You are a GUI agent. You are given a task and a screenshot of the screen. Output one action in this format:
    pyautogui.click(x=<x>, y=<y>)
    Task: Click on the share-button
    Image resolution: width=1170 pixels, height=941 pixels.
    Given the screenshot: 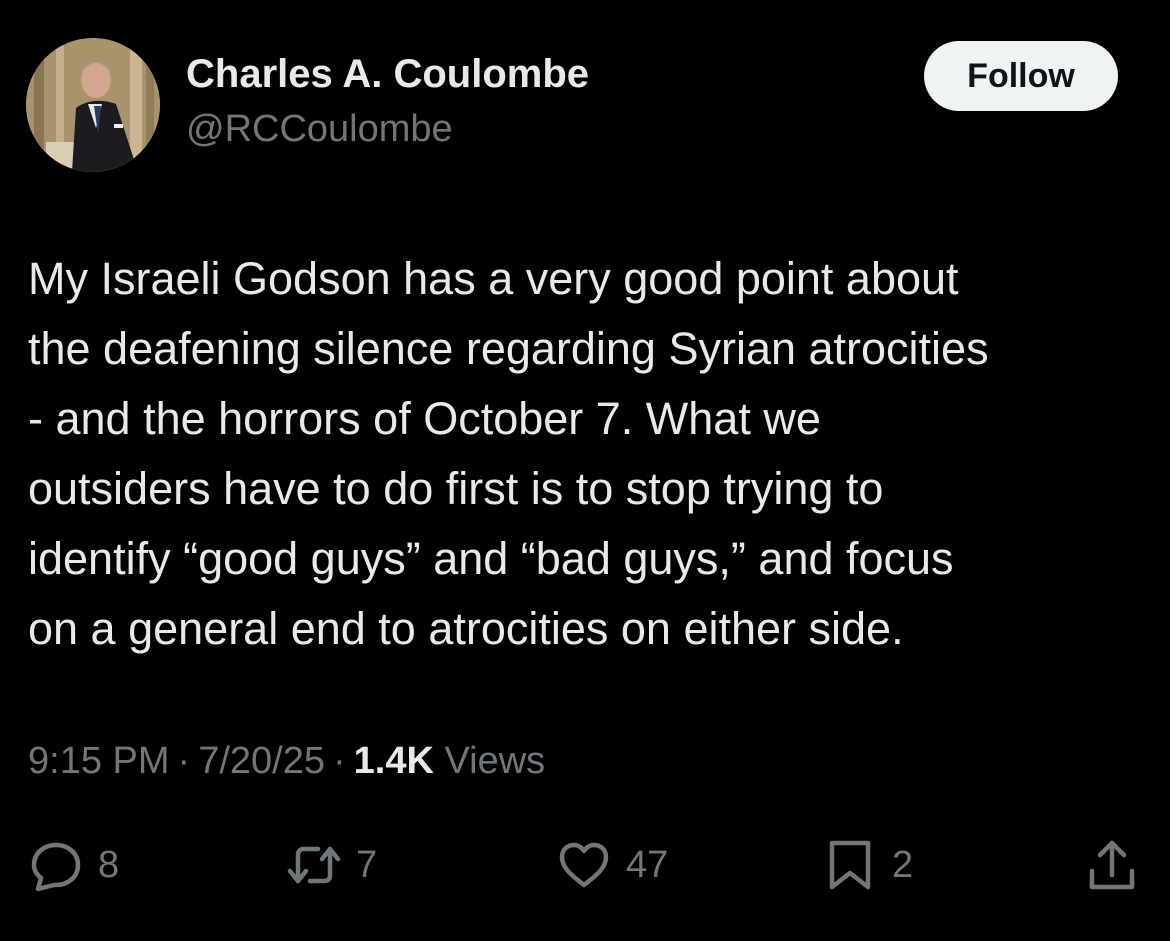 What is the action you would take?
    pyautogui.click(x=1112, y=865)
    